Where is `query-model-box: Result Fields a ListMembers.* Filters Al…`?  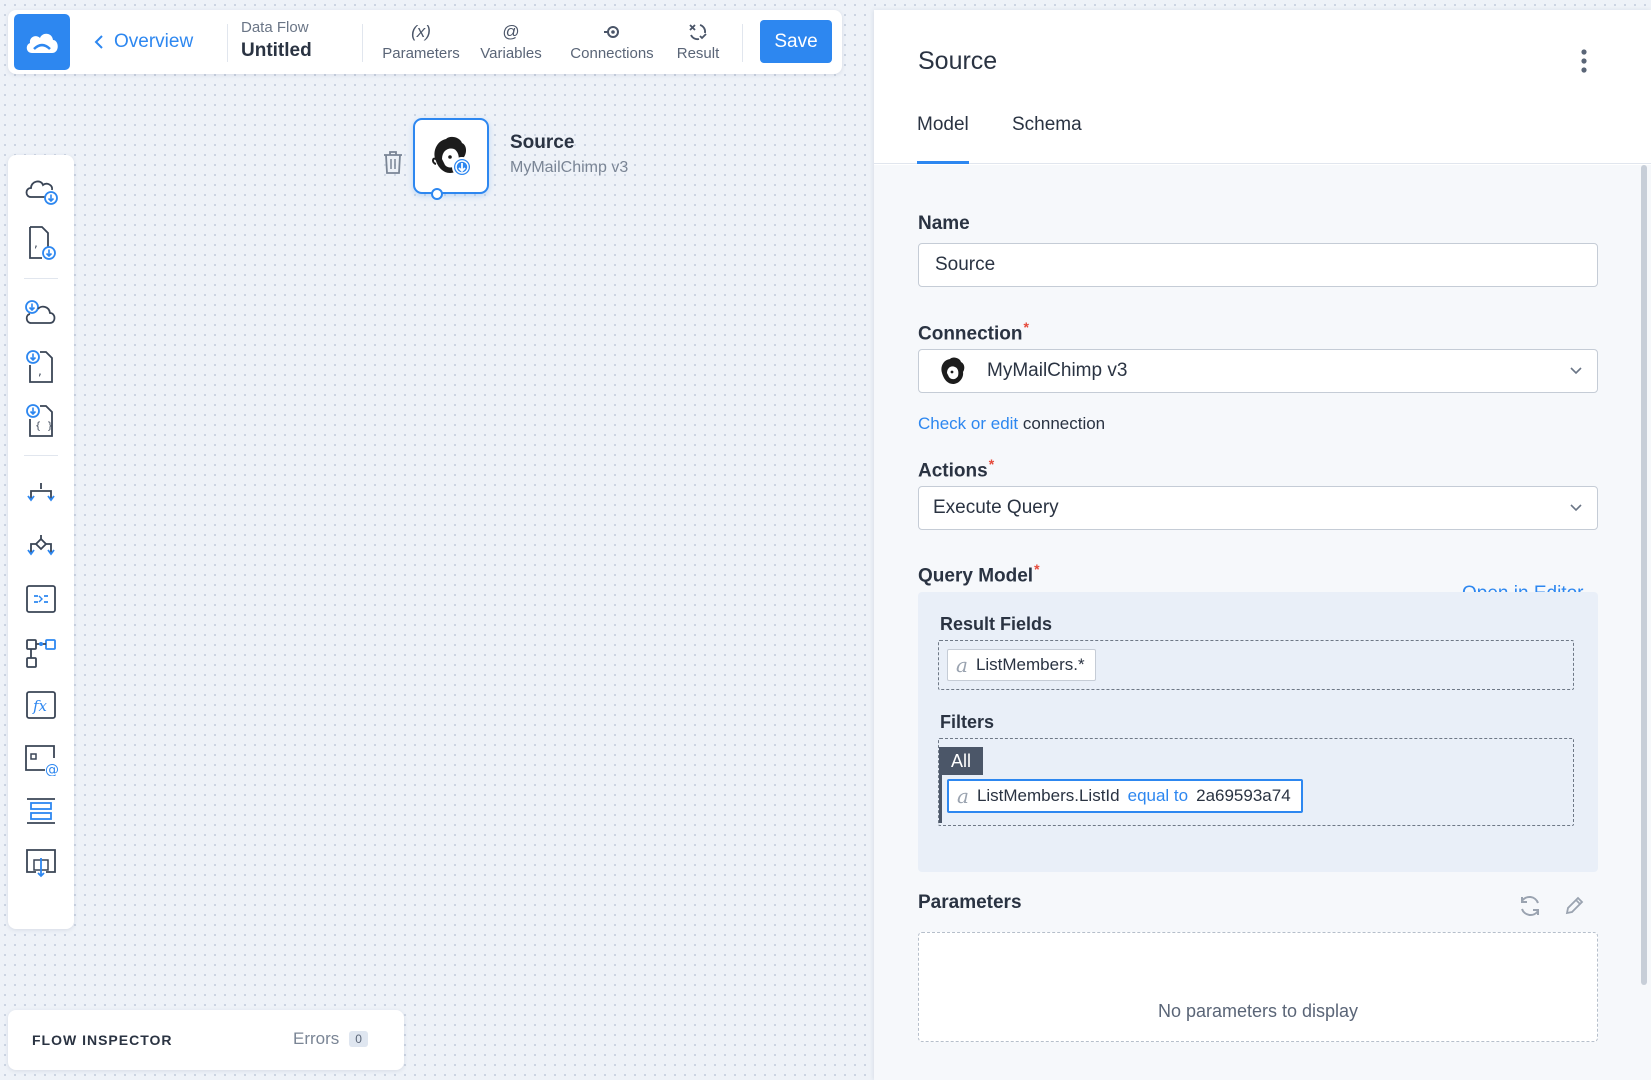 query-model-box: Result Fields a ListMembers.* Filters Al… is located at coordinates (1258, 732).